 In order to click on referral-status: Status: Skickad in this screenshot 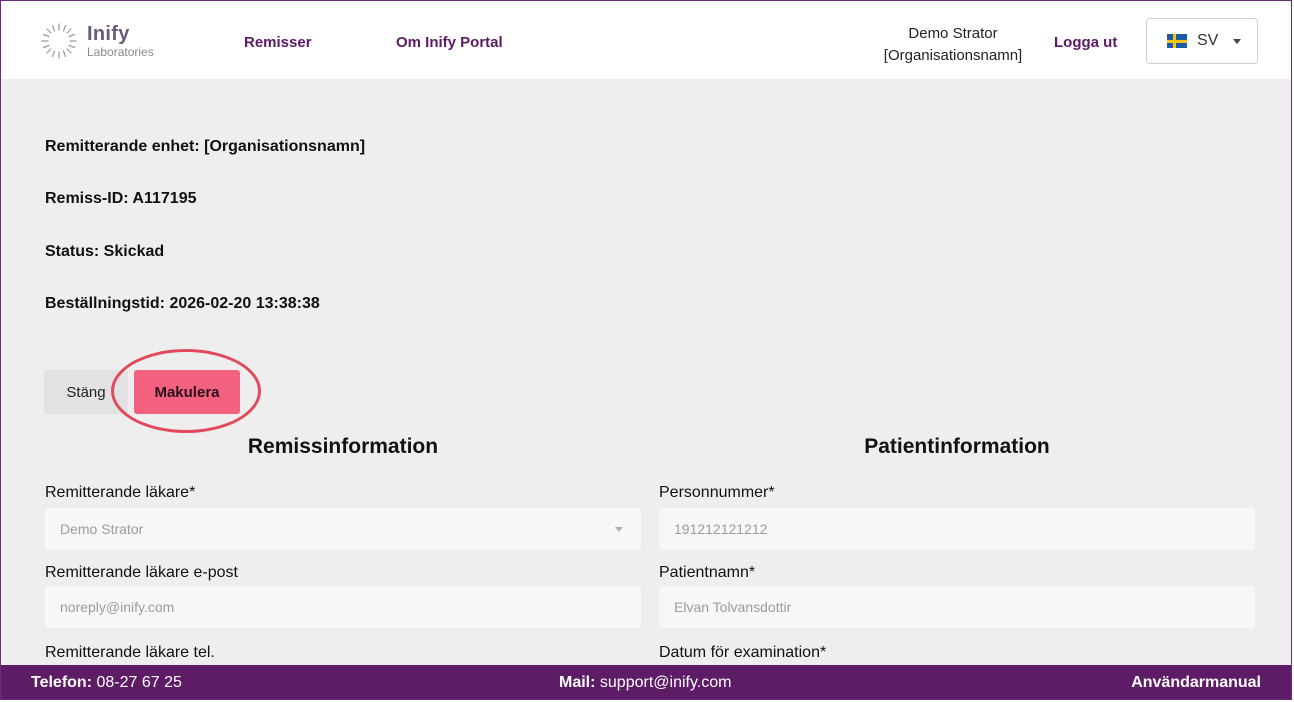, I will do `click(105, 251)`.